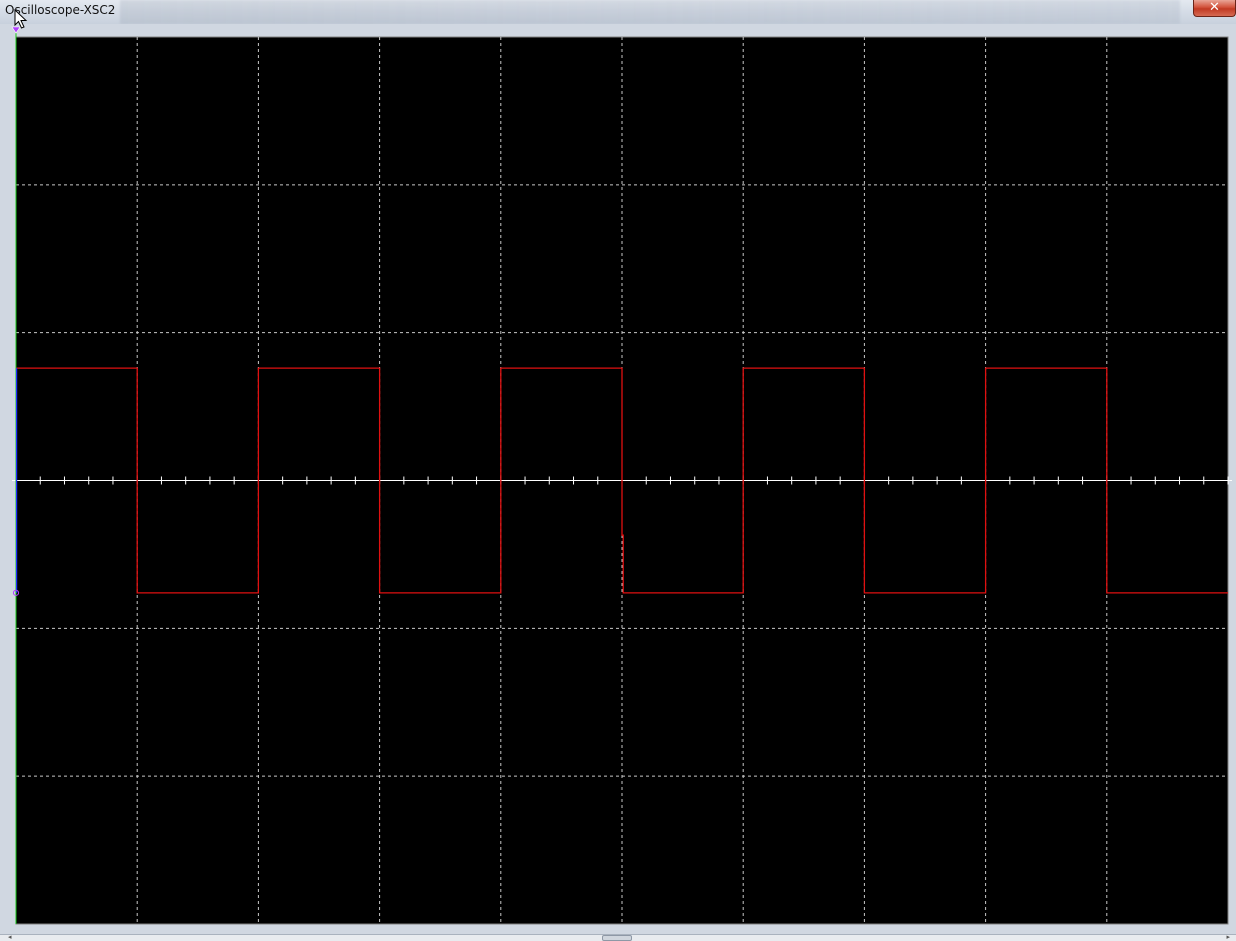 Image resolution: width=1236 pixels, height=941 pixels. I want to click on title-bar: Oscilloscope-XSC2 ✕, so click(618, 12).